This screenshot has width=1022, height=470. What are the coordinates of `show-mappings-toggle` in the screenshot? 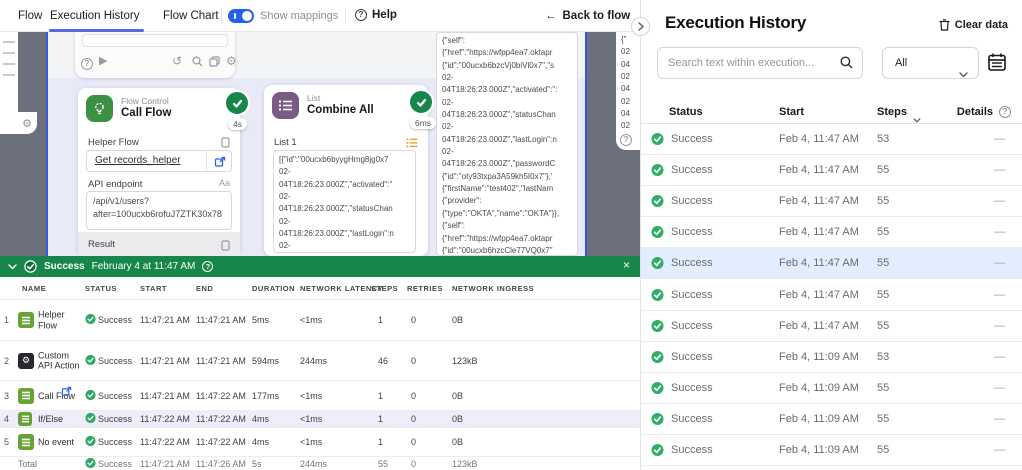 It's located at (241, 16).